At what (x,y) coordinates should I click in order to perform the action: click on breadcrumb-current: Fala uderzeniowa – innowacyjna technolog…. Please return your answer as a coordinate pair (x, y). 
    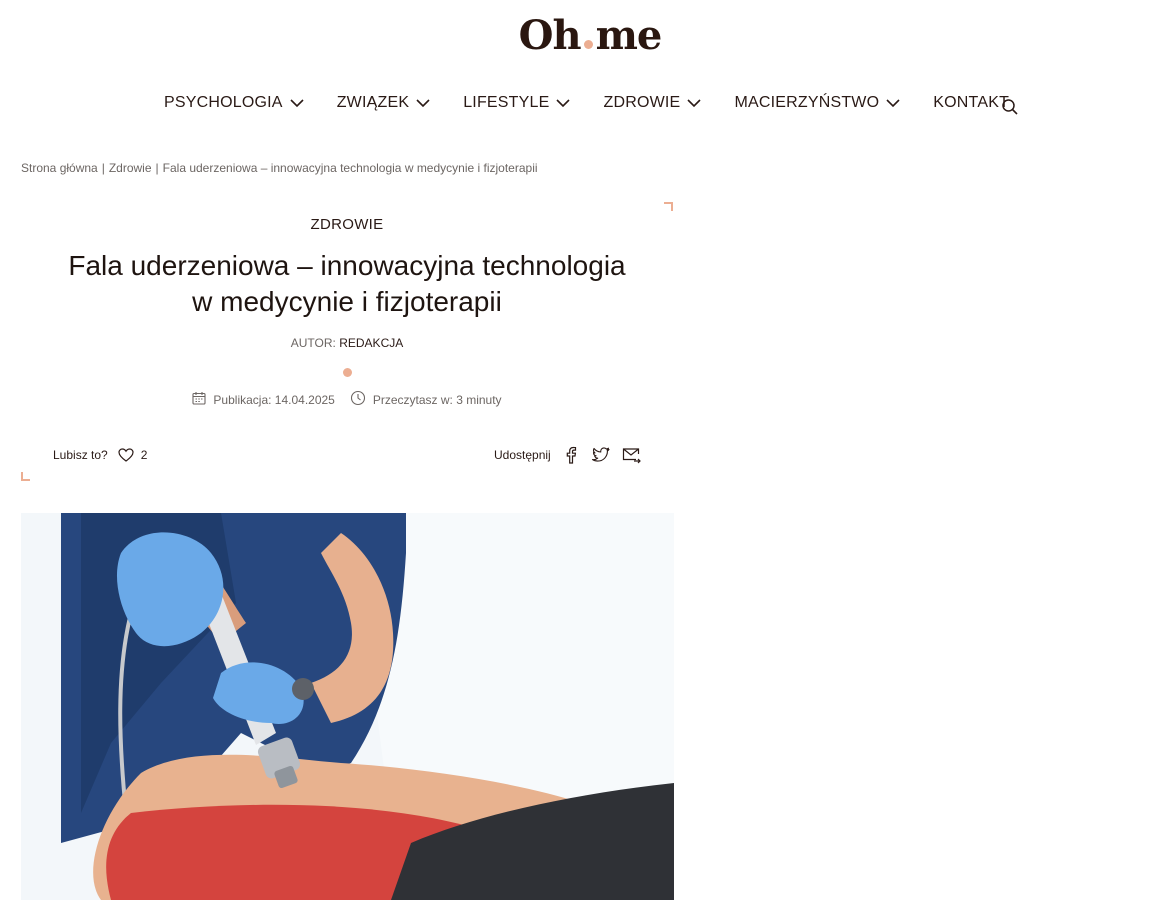
    Looking at the image, I should click on (350, 168).